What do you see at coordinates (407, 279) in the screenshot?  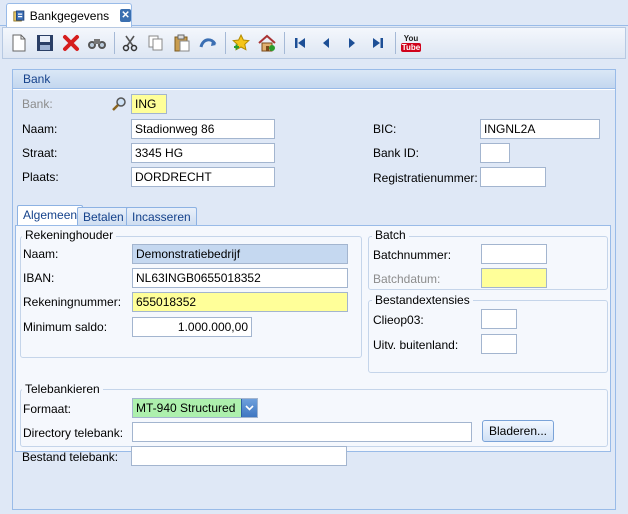 I see `batchdatum-label: Batchdatum:` at bounding box center [407, 279].